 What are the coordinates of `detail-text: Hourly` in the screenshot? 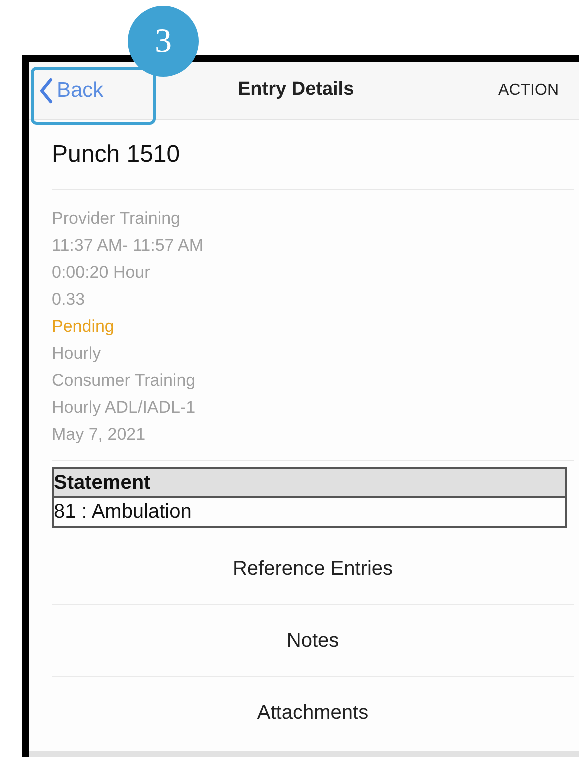 It's located at (77, 354).